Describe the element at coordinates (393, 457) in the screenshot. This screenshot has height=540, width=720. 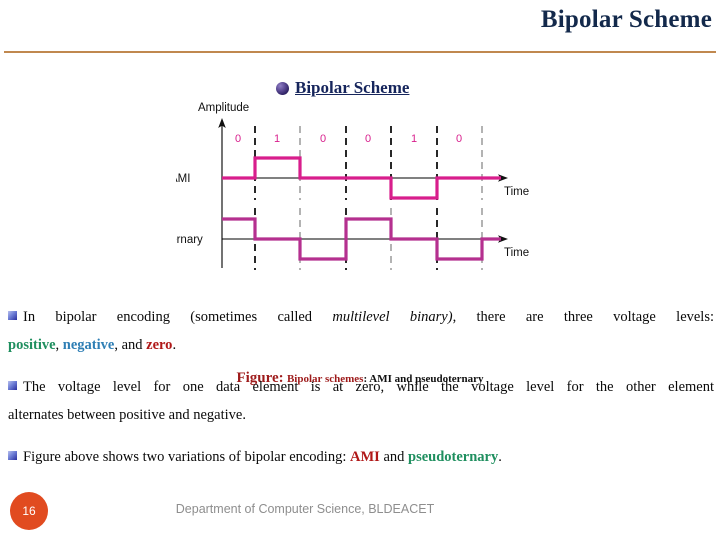
I see `p3-text-b: and` at that location.